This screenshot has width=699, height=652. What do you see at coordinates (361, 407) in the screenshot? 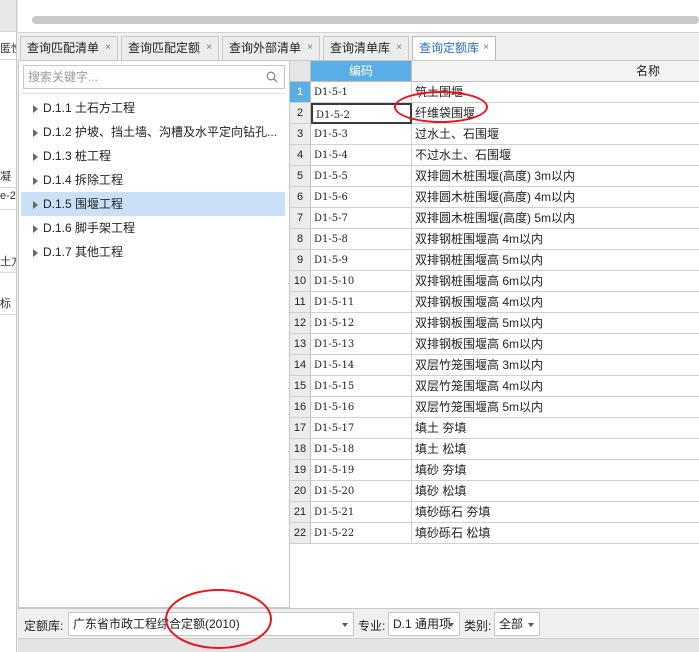
I see `code-cell: D1-5-16` at bounding box center [361, 407].